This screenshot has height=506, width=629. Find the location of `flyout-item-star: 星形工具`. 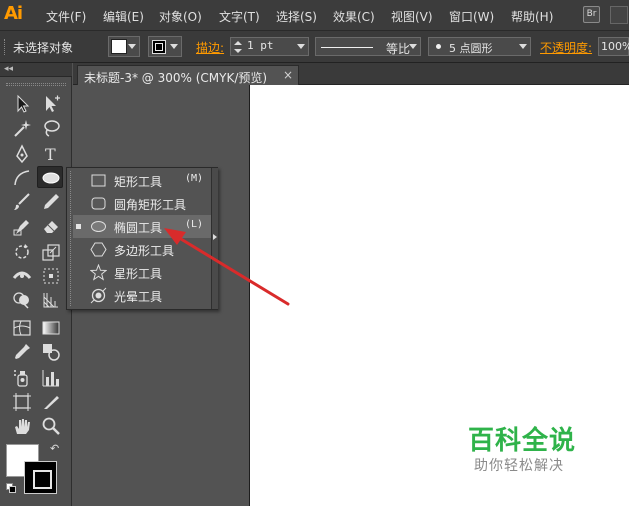

flyout-item-star: 星形工具 is located at coordinates (142, 272).